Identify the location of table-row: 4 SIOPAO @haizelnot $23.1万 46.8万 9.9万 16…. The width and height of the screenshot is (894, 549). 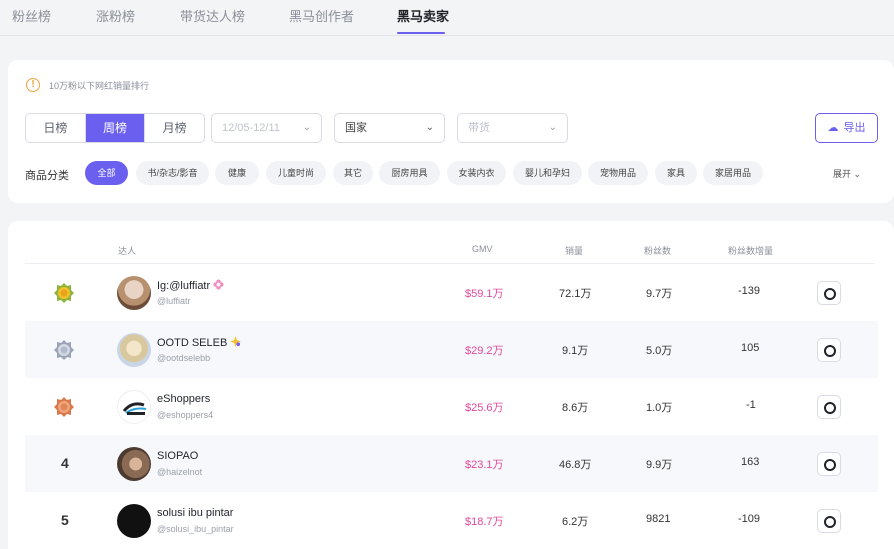
(451, 463).